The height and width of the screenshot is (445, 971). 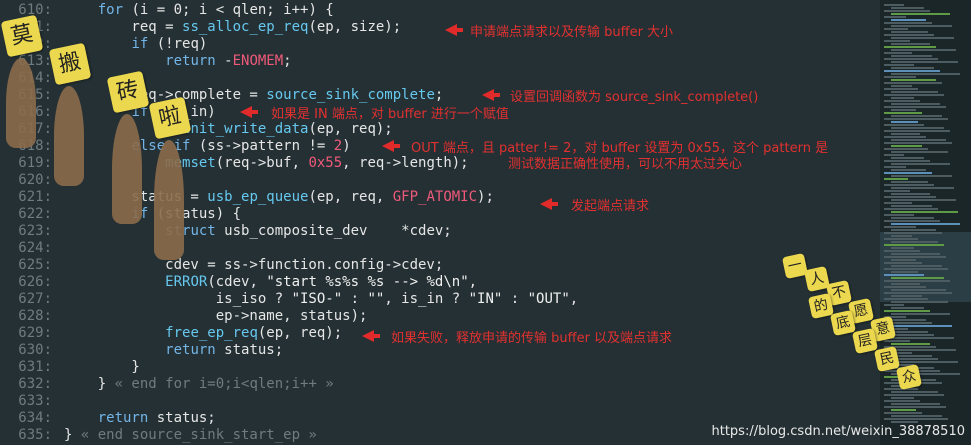 I want to click on sticker-sign: 砖, so click(x=128, y=92).